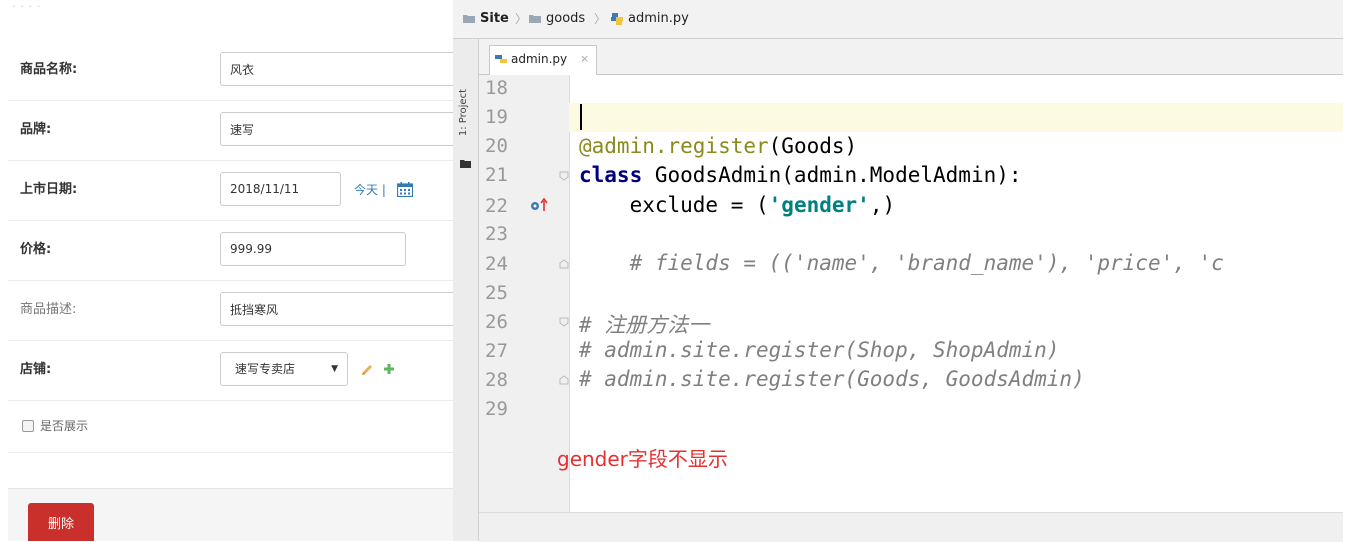  What do you see at coordinates (48, 309) in the screenshot?
I see `field-label-description: 商品描述:` at bounding box center [48, 309].